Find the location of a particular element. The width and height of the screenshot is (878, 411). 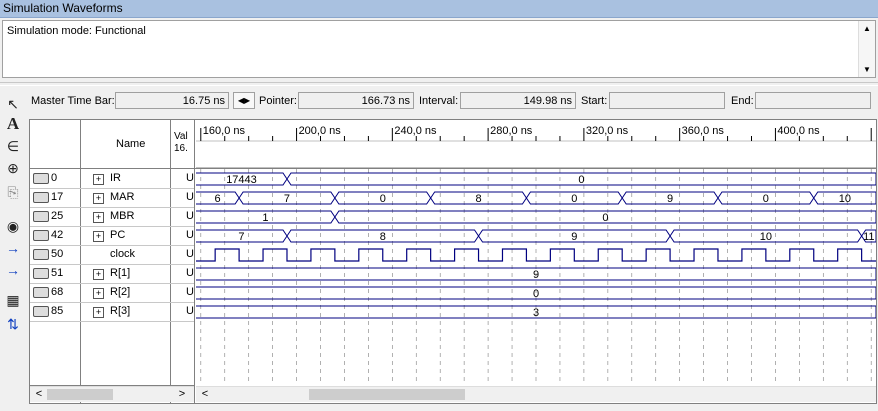

node-id-value: 42 is located at coordinates (57, 235).